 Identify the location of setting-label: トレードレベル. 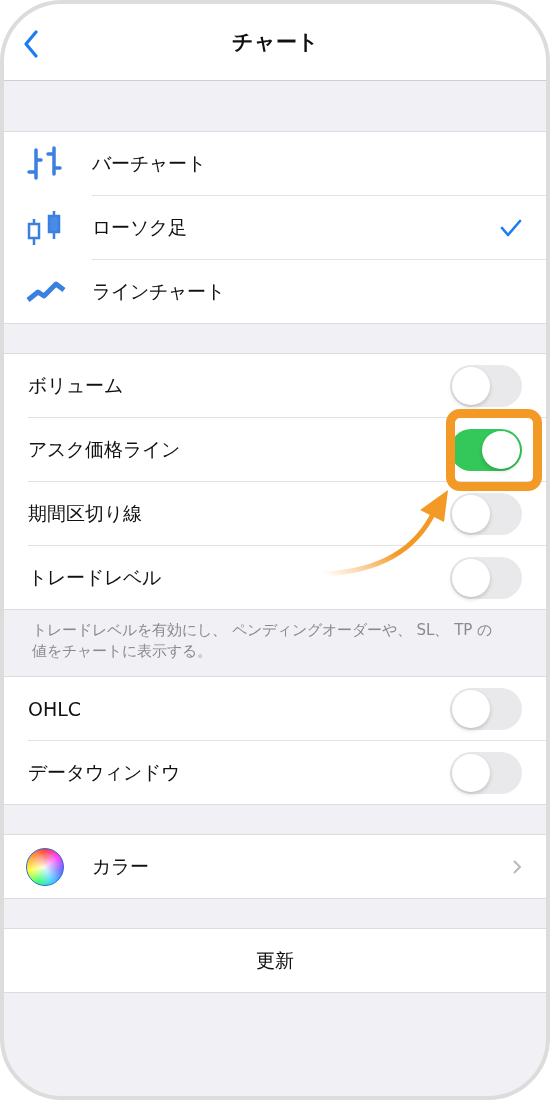
(95, 577).